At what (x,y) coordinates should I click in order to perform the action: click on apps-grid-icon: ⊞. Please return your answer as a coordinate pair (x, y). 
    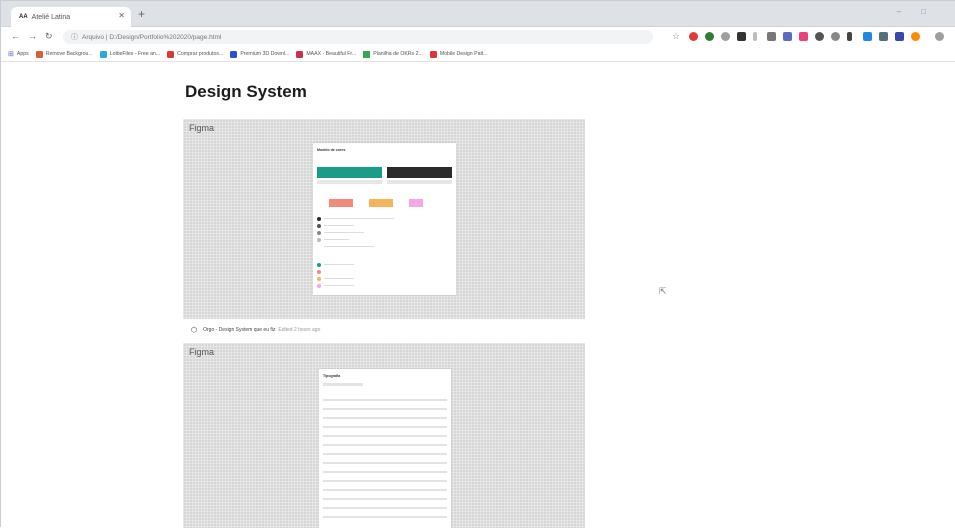
    Looking at the image, I should click on (11, 54).